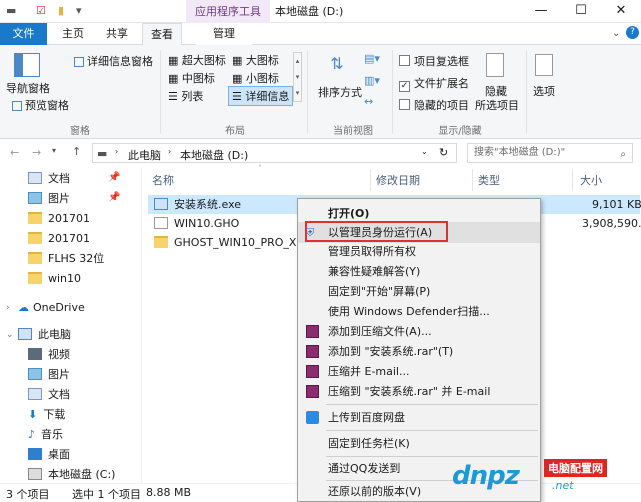  What do you see at coordinates (616, 33) in the screenshot?
I see `ribbon-collapse-icon: ⌄` at bounding box center [616, 33].